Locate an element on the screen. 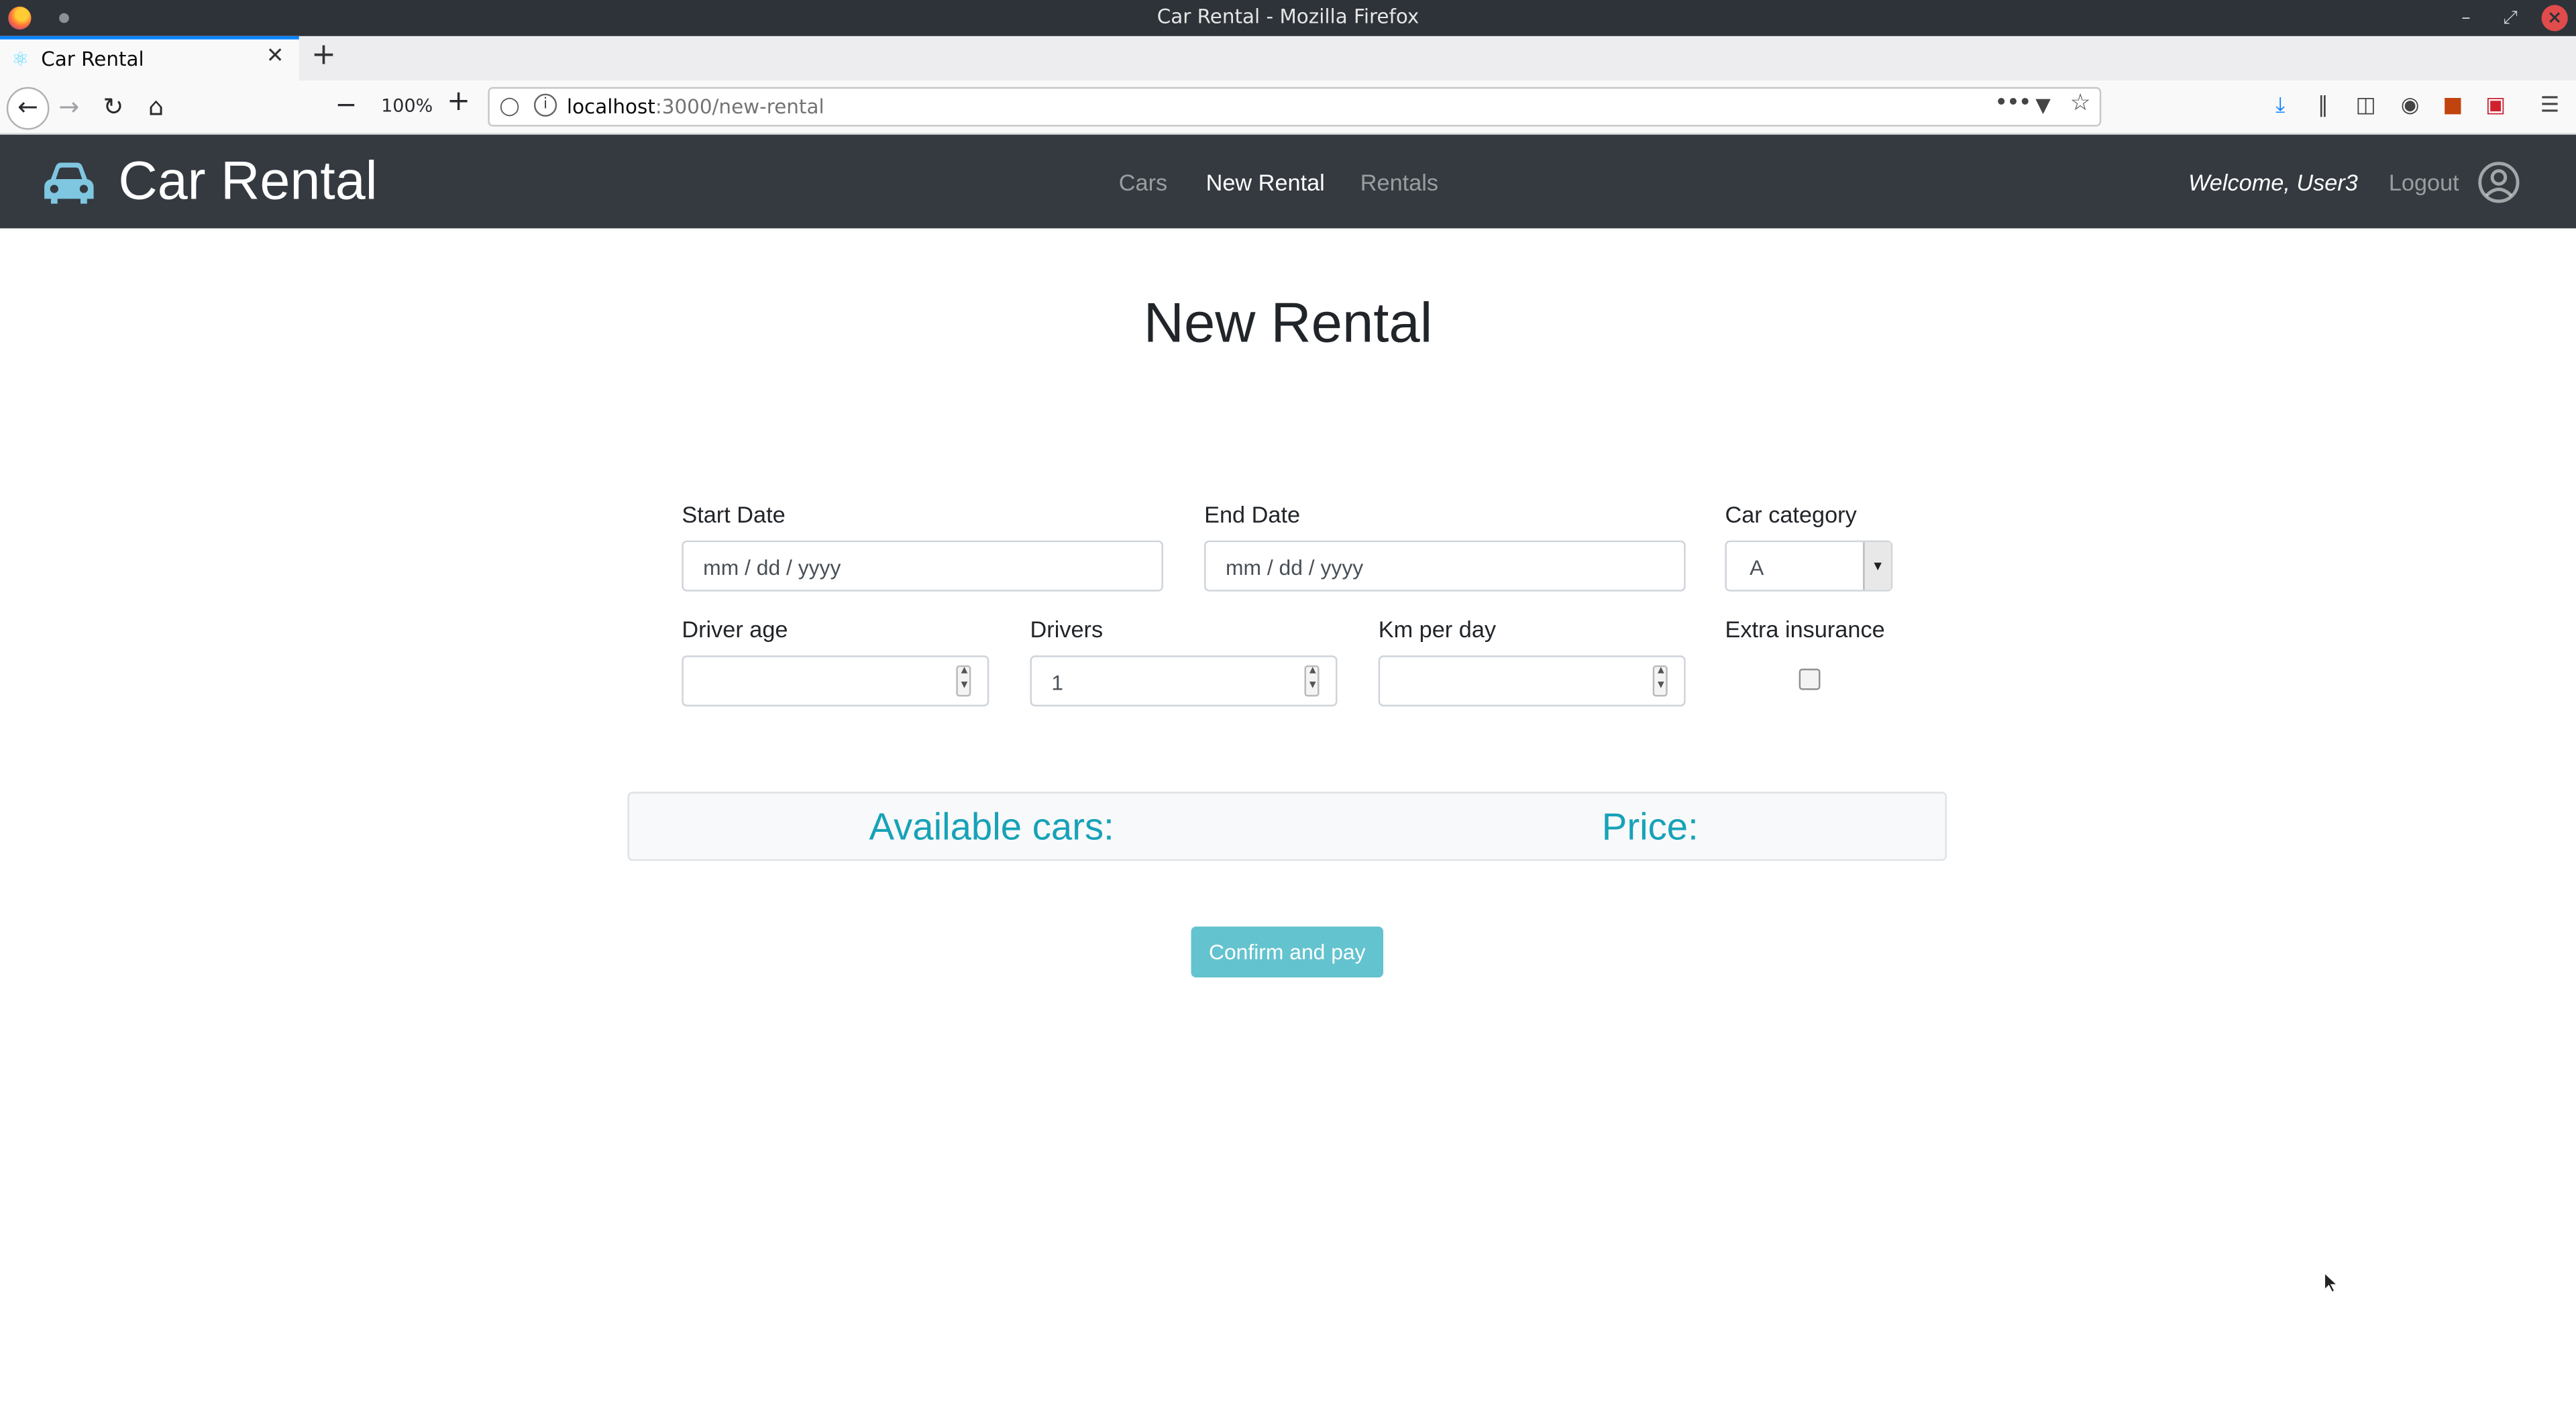 This screenshot has height=1402, width=2576. hamburger-menu-icon: ☰ is located at coordinates (2549, 107).